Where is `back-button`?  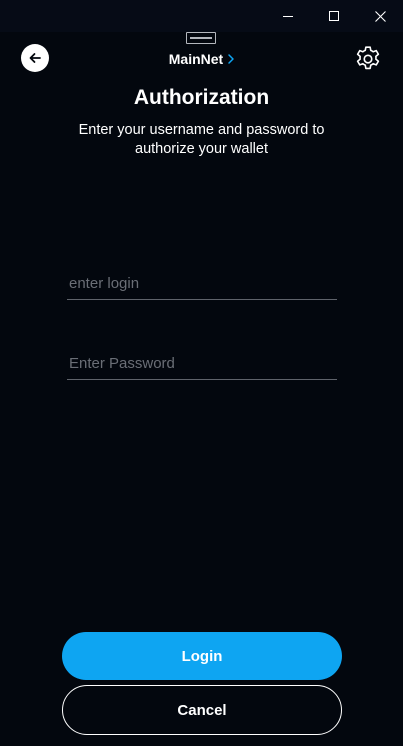
back-button is located at coordinates (35, 58).